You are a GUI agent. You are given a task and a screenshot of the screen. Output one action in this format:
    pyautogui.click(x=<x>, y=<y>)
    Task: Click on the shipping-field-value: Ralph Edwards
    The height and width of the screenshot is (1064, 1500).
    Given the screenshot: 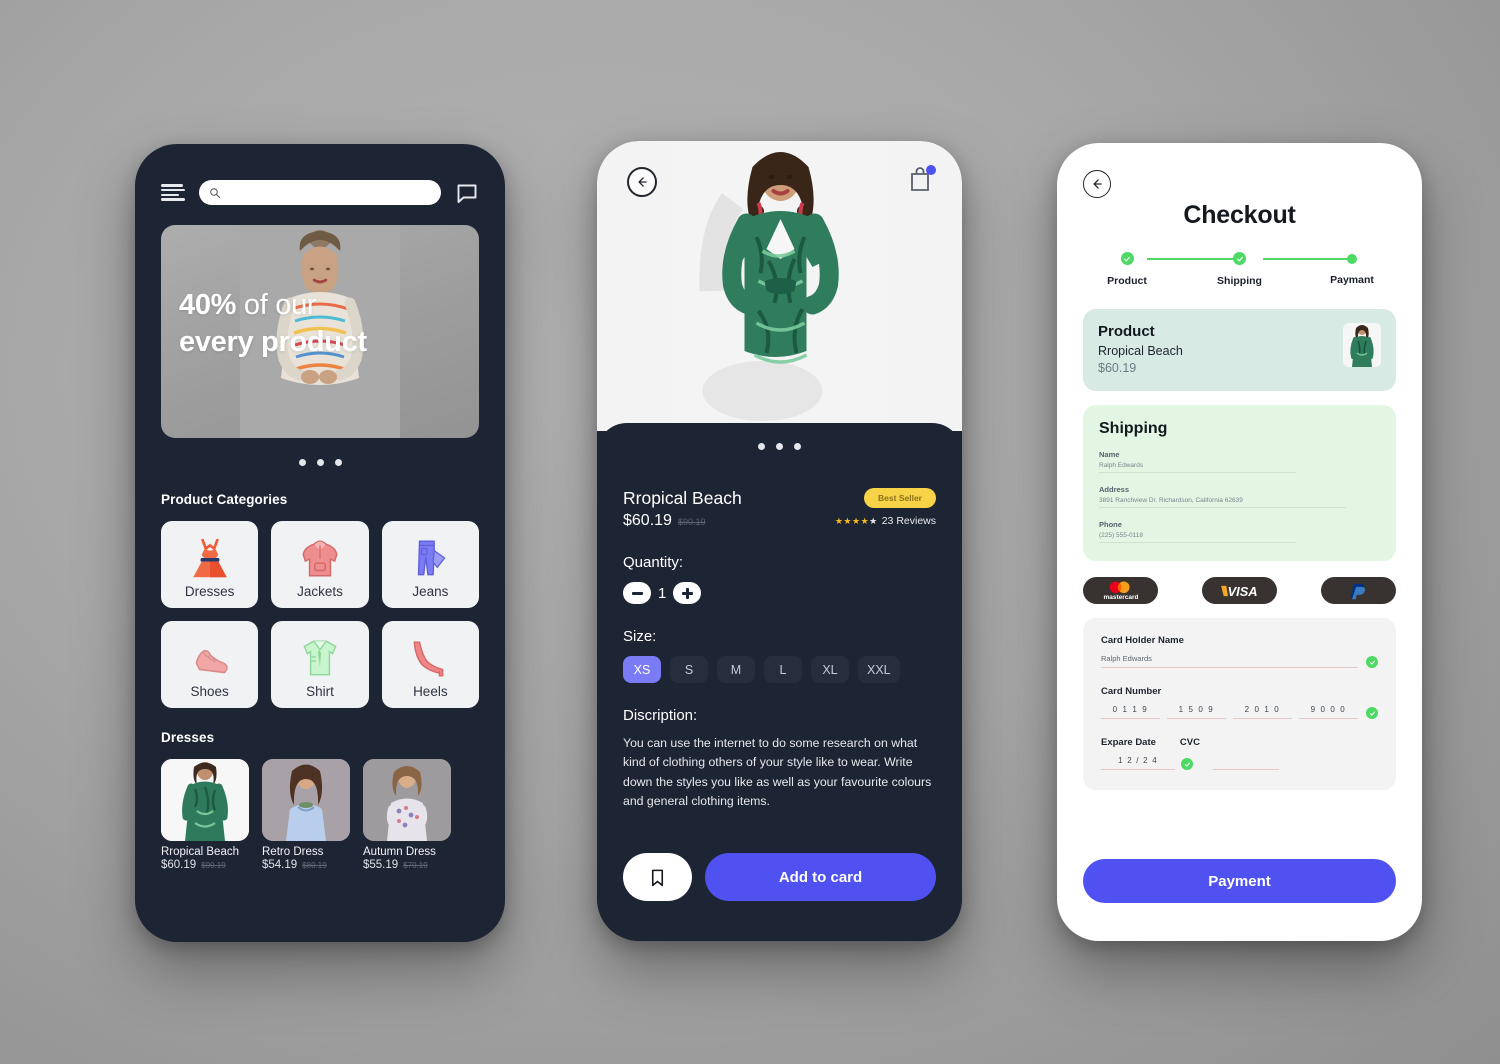 What is the action you would take?
    pyautogui.click(x=1197, y=467)
    